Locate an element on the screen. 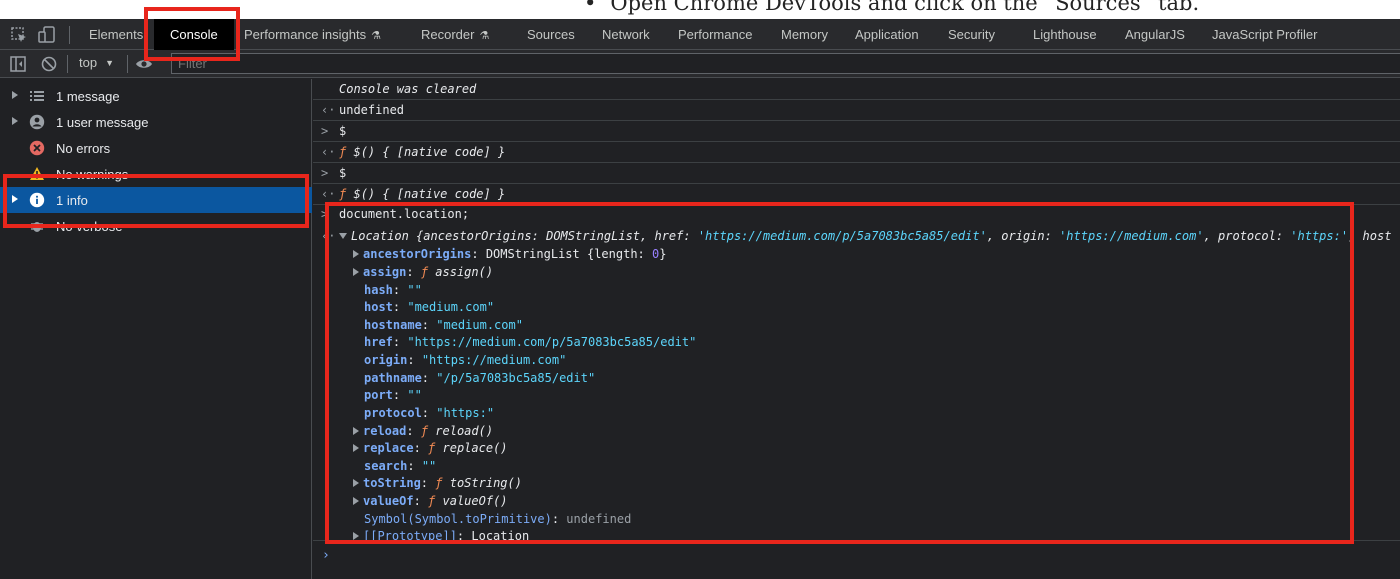  property-reload: reload: ƒ reload() is located at coordinates (423, 431).